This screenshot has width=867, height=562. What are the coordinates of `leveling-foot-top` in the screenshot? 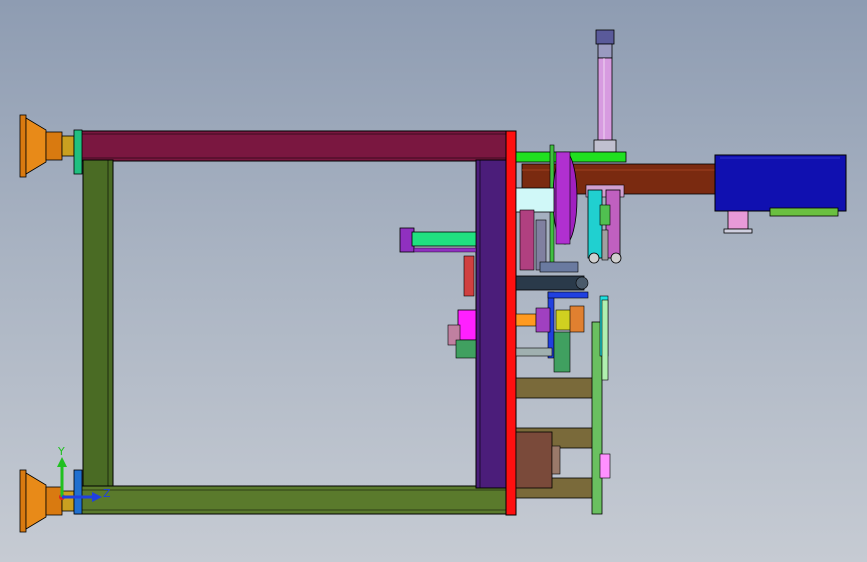 It's located at (51, 146).